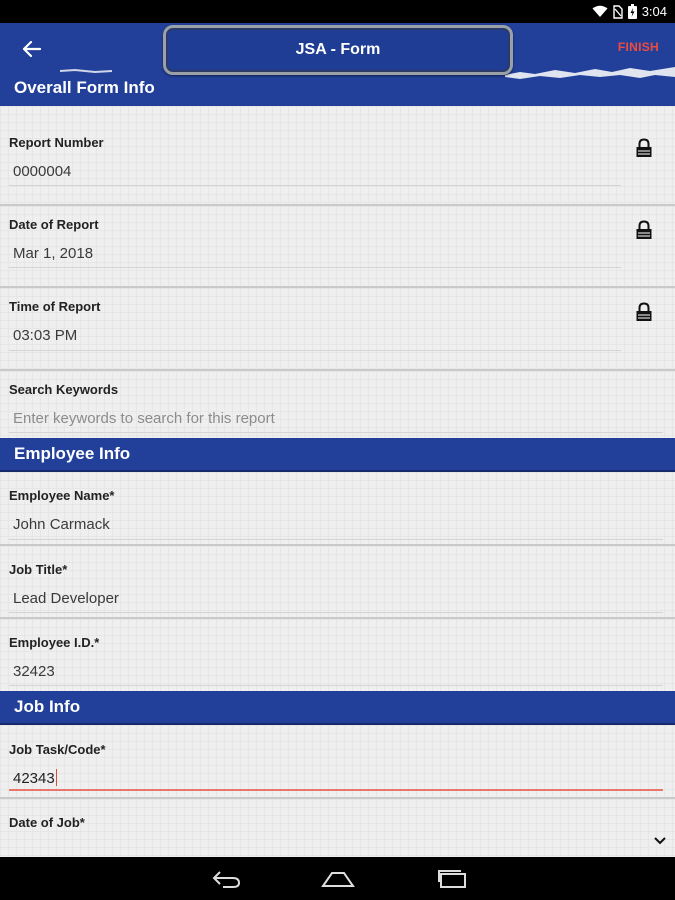  I want to click on no-sim-icon, so click(617, 11).